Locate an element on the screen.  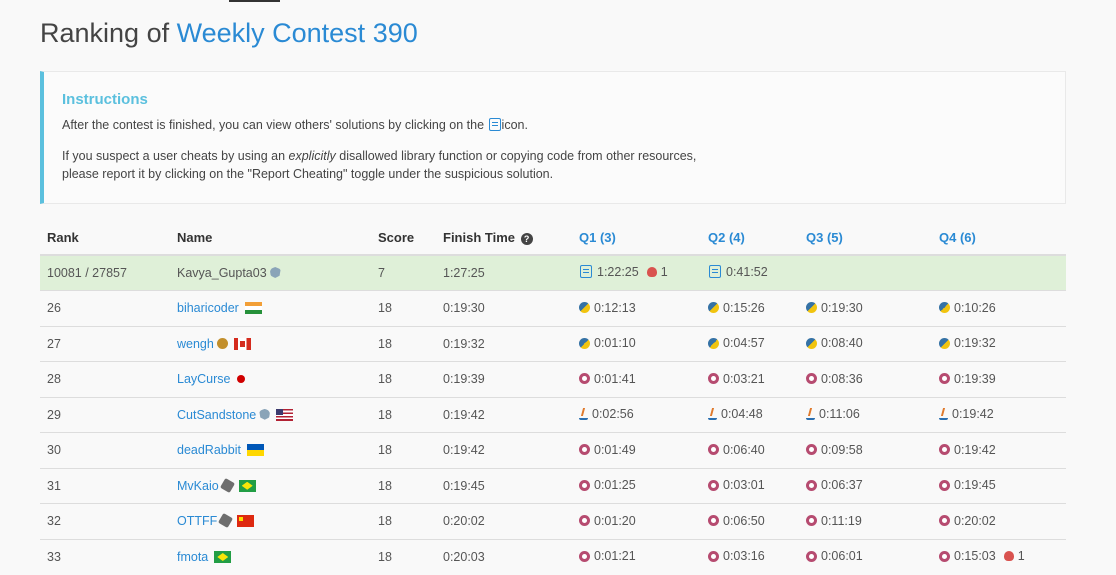
knight-badge-icon is located at coordinates (275, 272).